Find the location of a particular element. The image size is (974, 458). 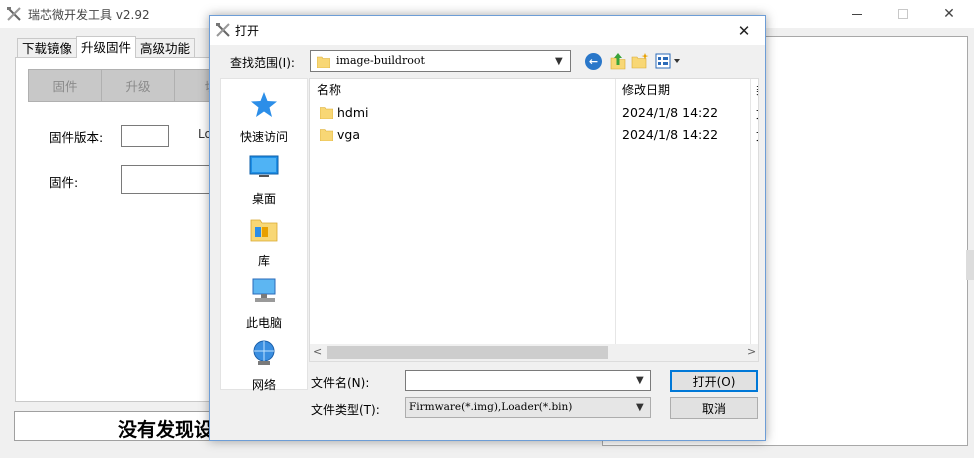

place-label: 网络 is located at coordinates (263, 385).